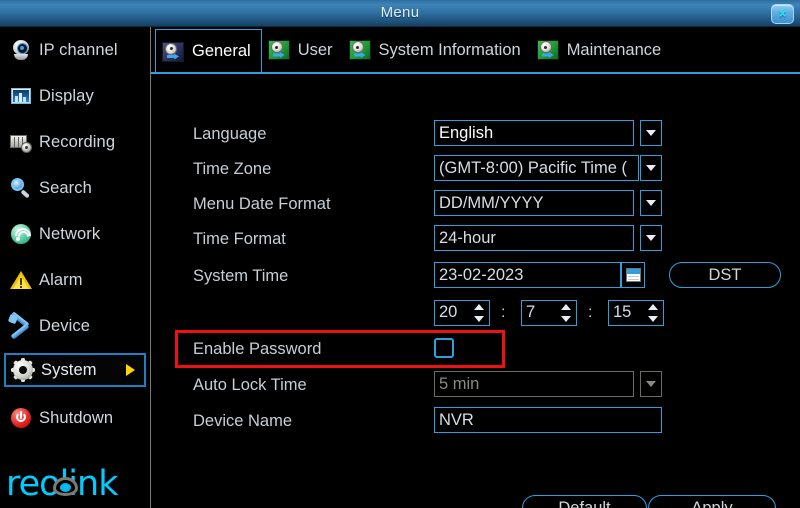 This screenshot has height=508, width=800. What do you see at coordinates (66, 95) in the screenshot?
I see `sidebar-item-label: Display` at bounding box center [66, 95].